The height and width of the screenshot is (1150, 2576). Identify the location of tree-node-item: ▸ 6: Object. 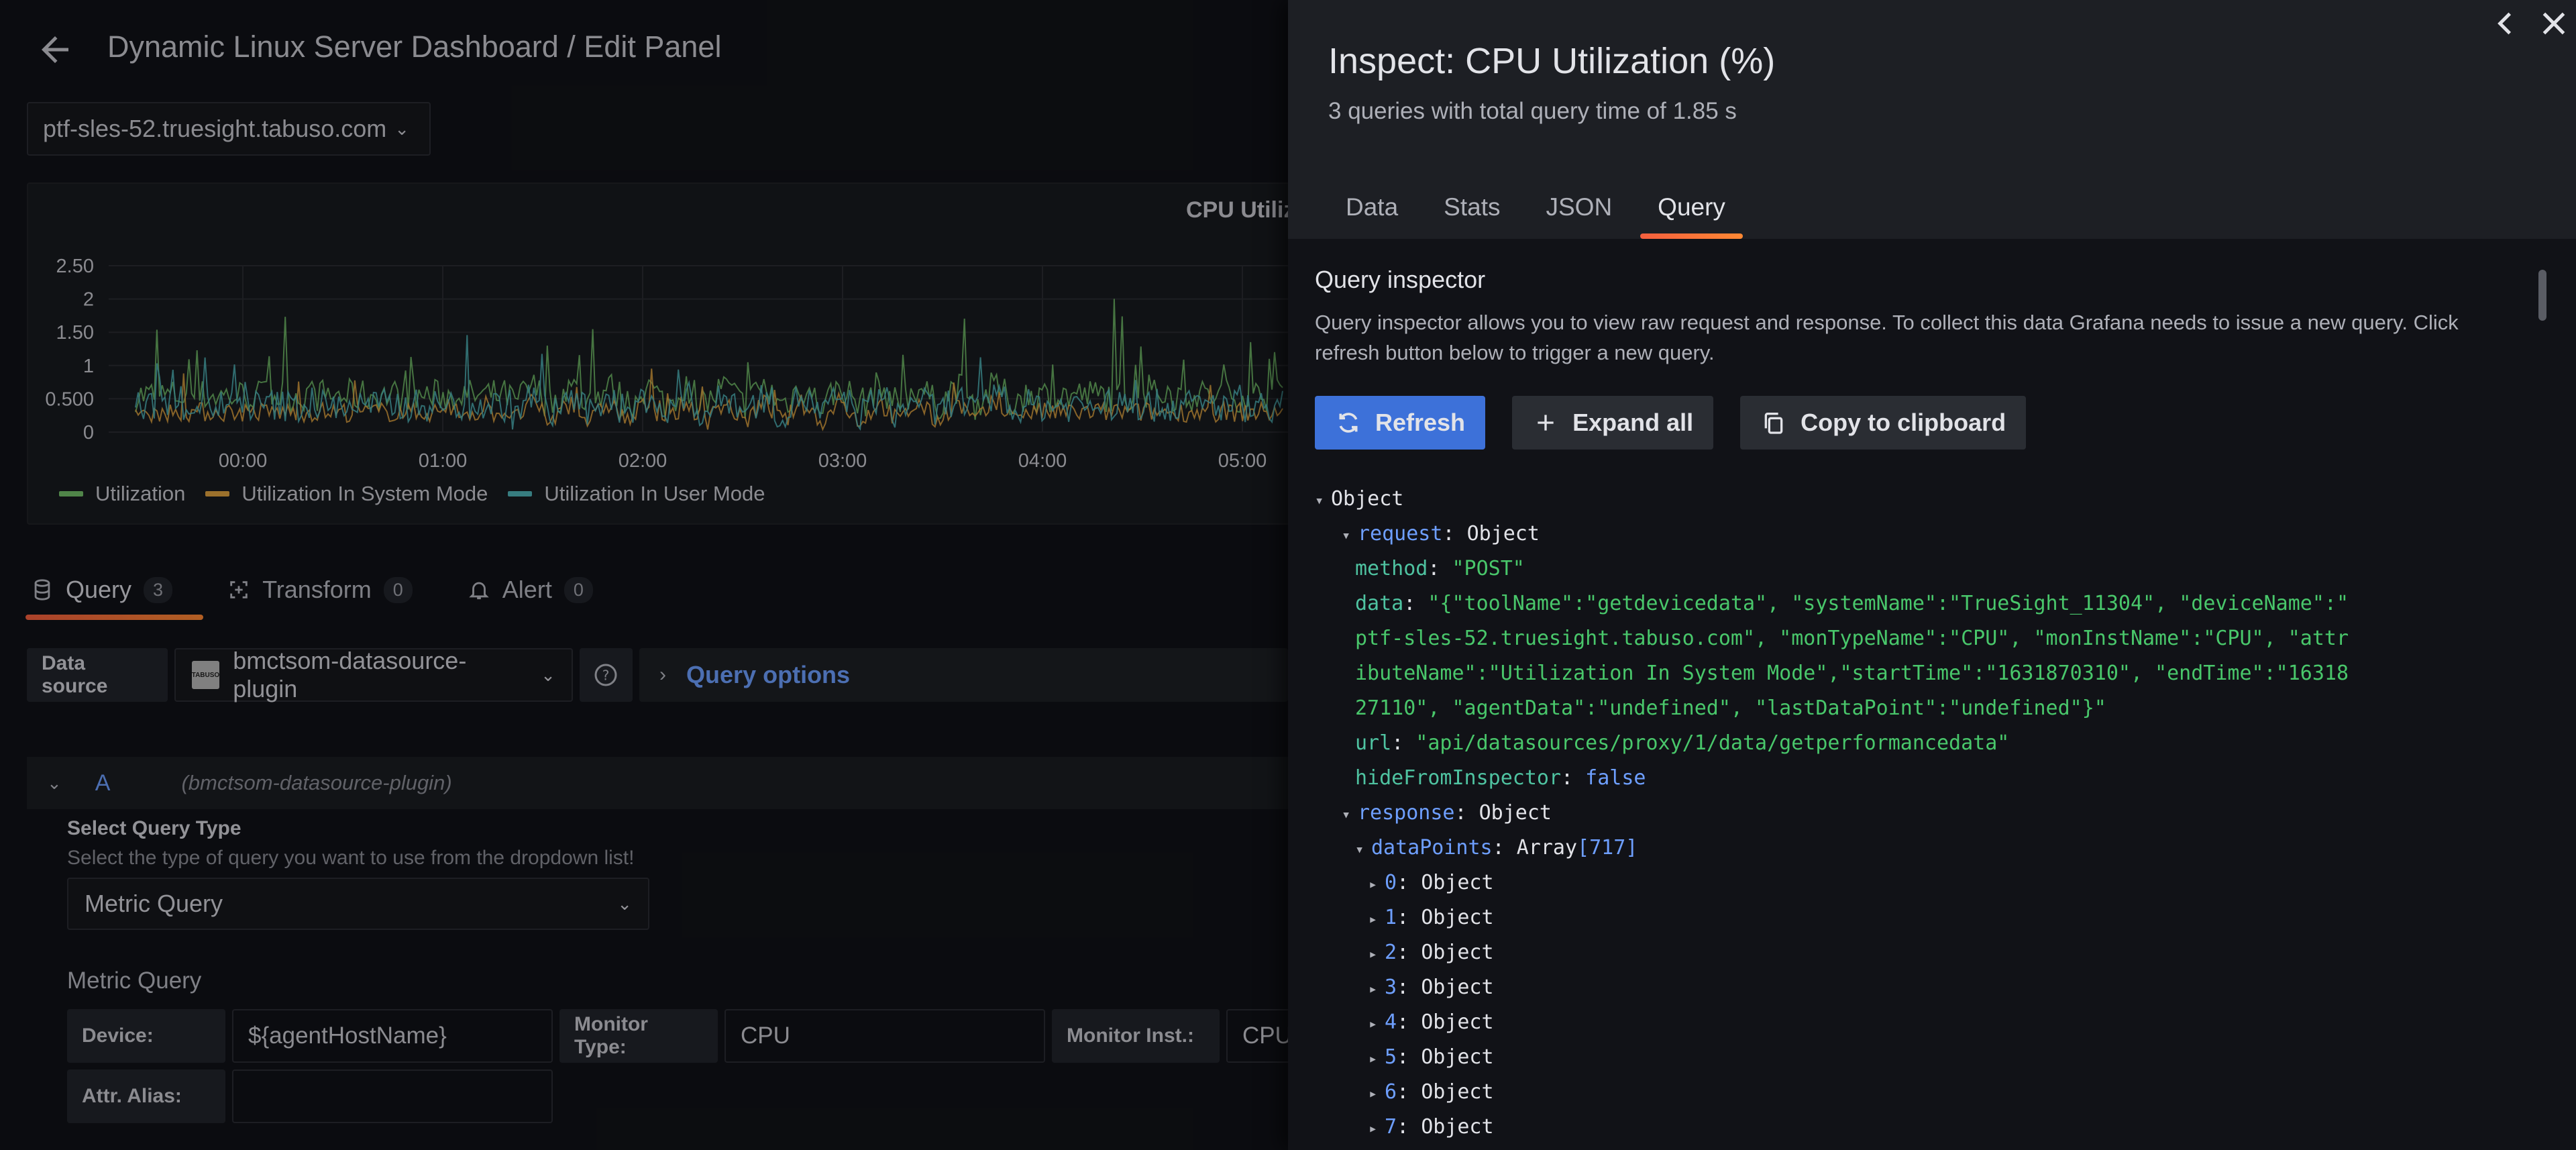
(1431, 1092).